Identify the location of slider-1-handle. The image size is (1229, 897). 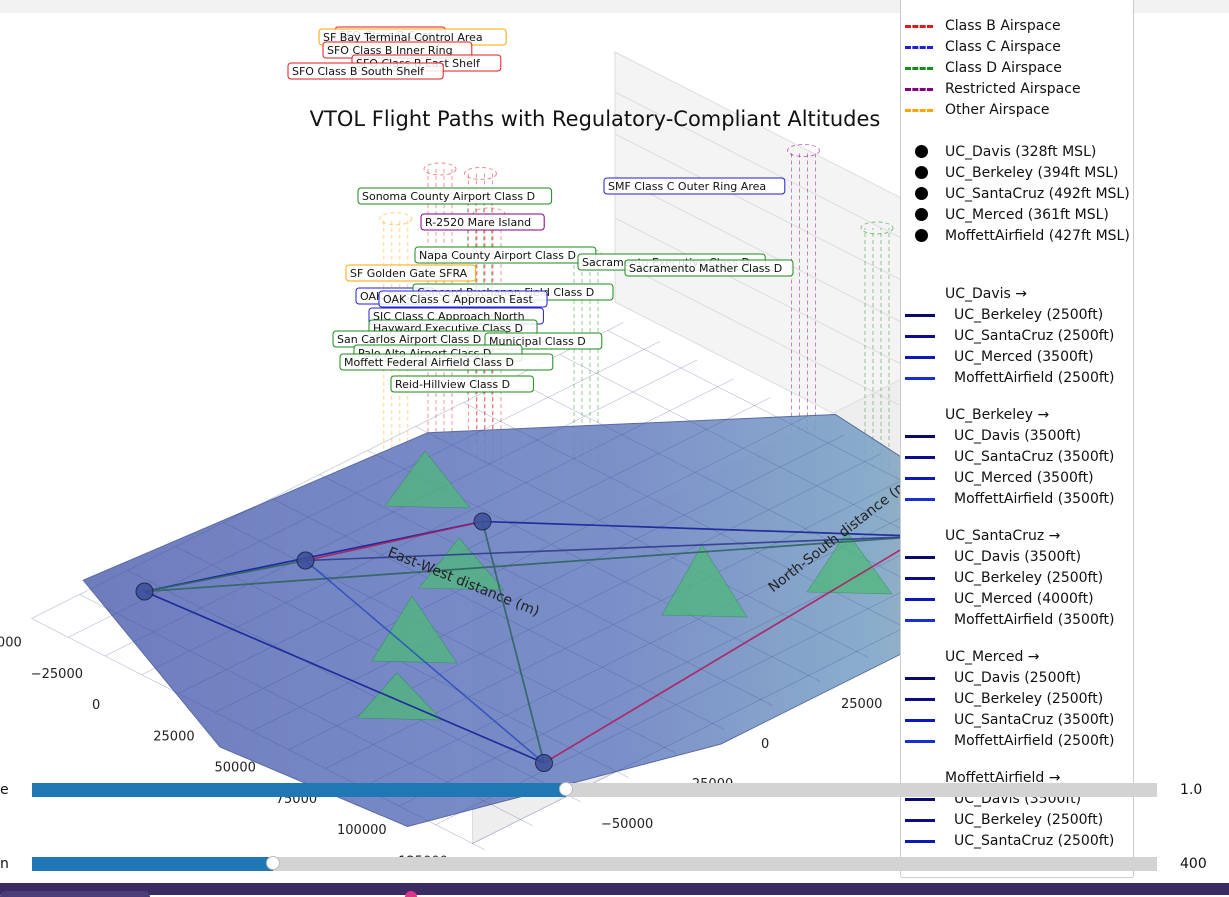
(566, 789).